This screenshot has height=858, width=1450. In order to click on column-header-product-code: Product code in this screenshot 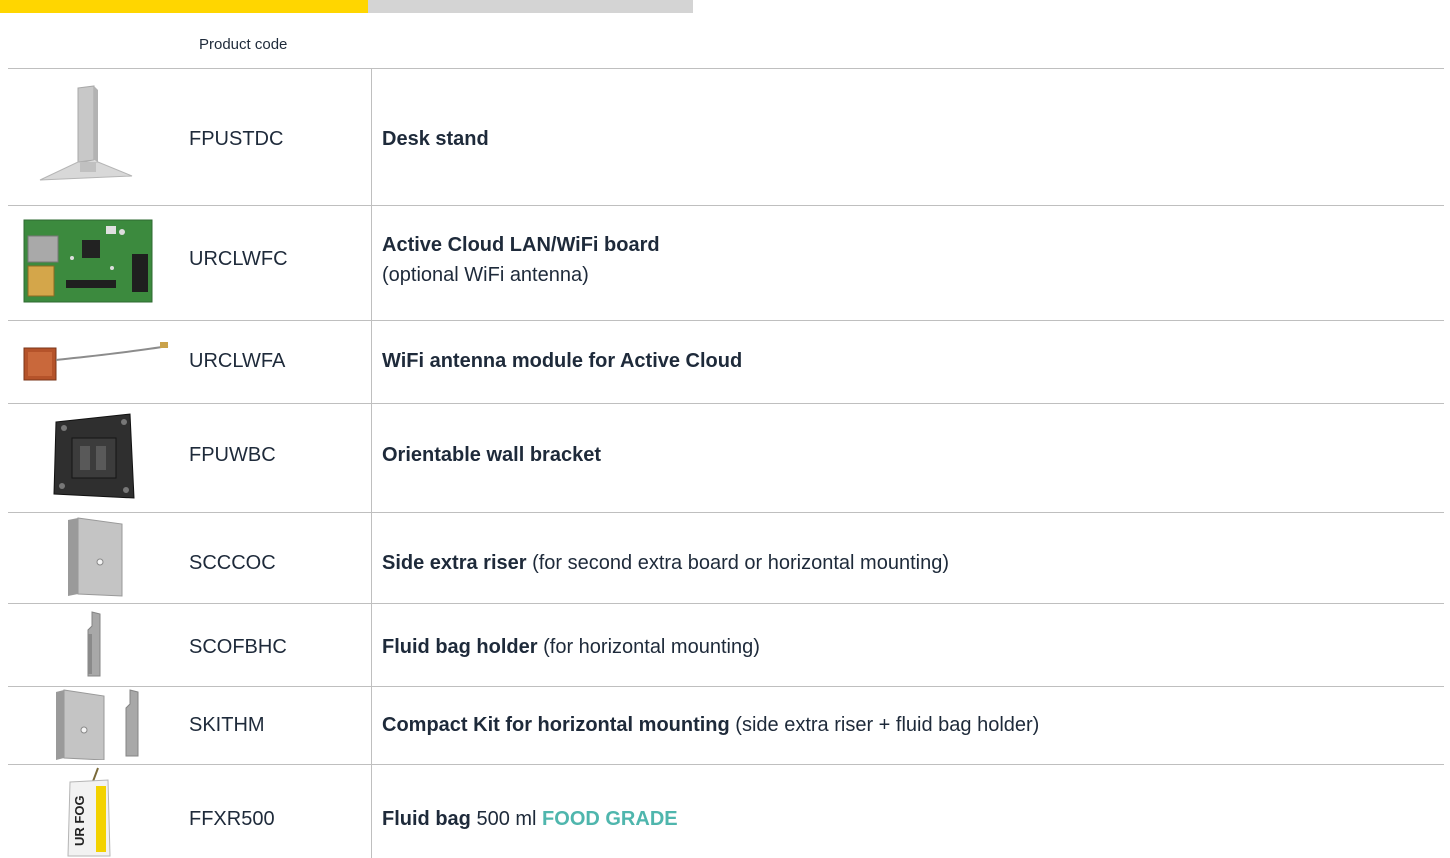, I will do `click(243, 44)`.